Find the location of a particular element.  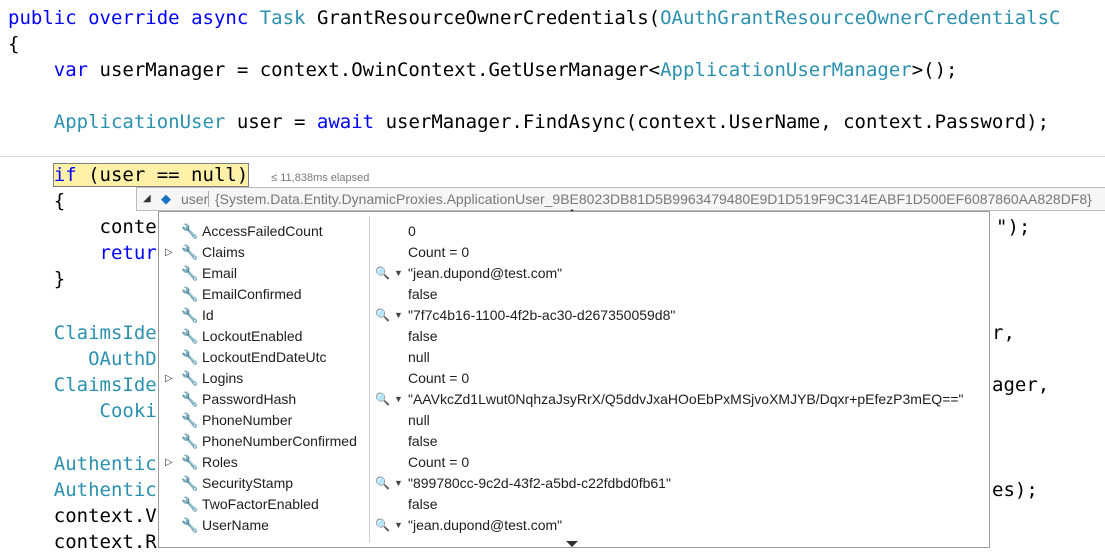

type-name: OAuthD is located at coordinates (122, 359).